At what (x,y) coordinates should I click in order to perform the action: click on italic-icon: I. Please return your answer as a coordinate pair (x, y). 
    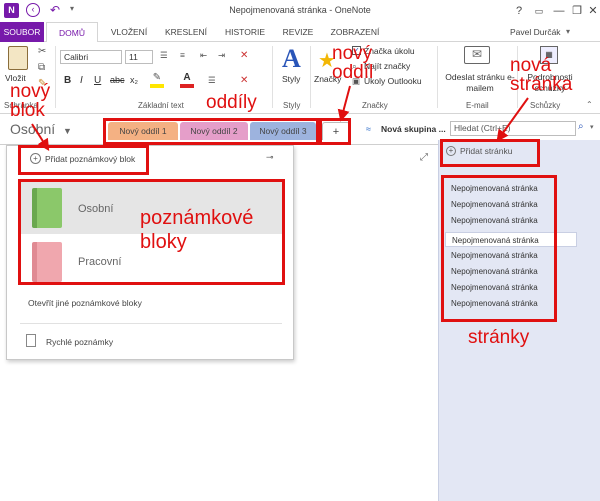
    Looking at the image, I should click on (81, 80).